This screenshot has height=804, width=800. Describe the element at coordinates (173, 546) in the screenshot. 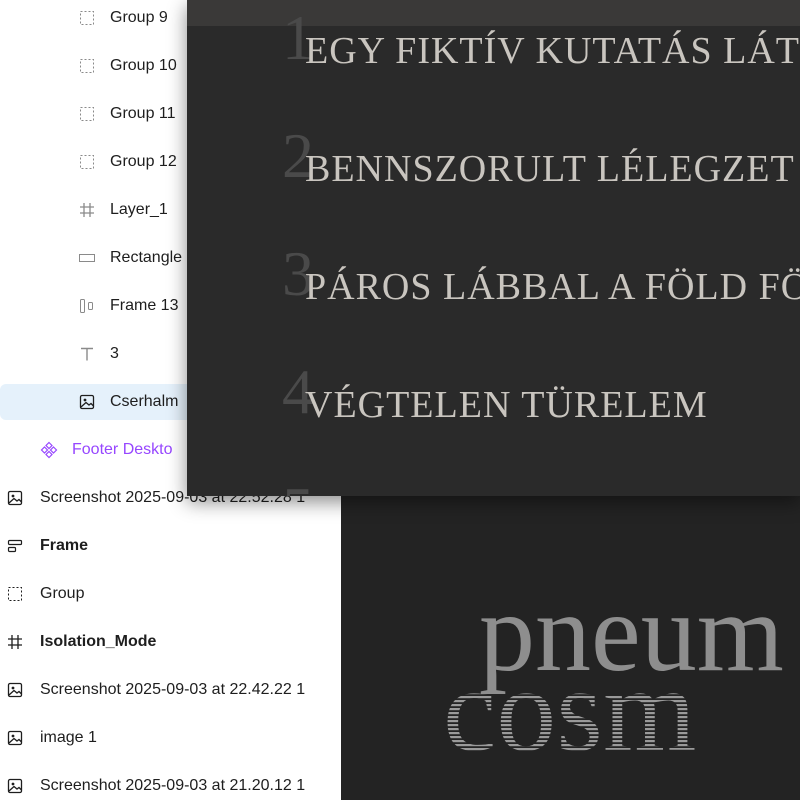

I see `layer-row-frame: Frame` at that location.